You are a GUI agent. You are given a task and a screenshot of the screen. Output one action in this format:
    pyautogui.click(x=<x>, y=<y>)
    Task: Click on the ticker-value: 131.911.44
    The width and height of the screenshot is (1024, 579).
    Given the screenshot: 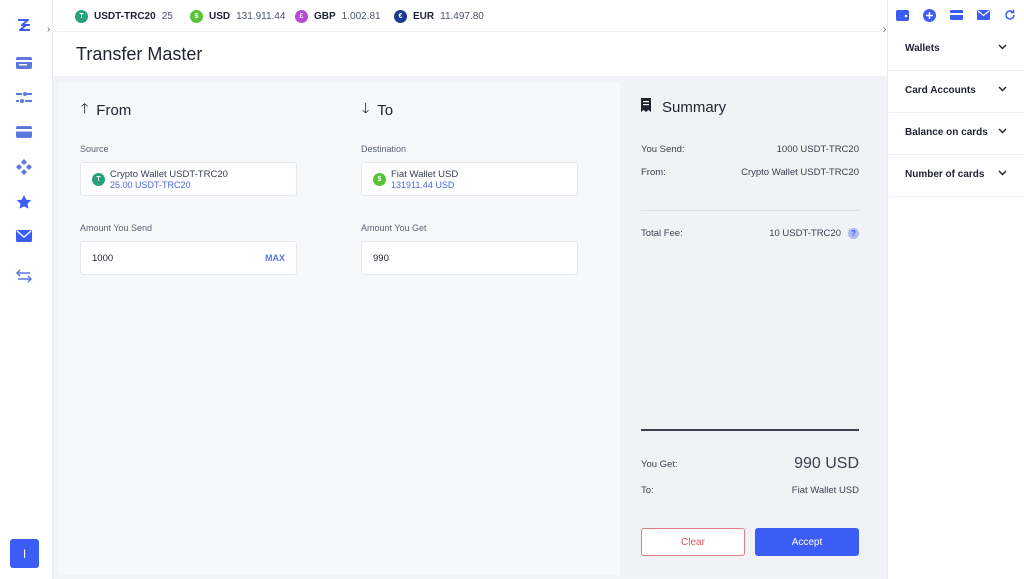 What is the action you would take?
    pyautogui.click(x=261, y=16)
    